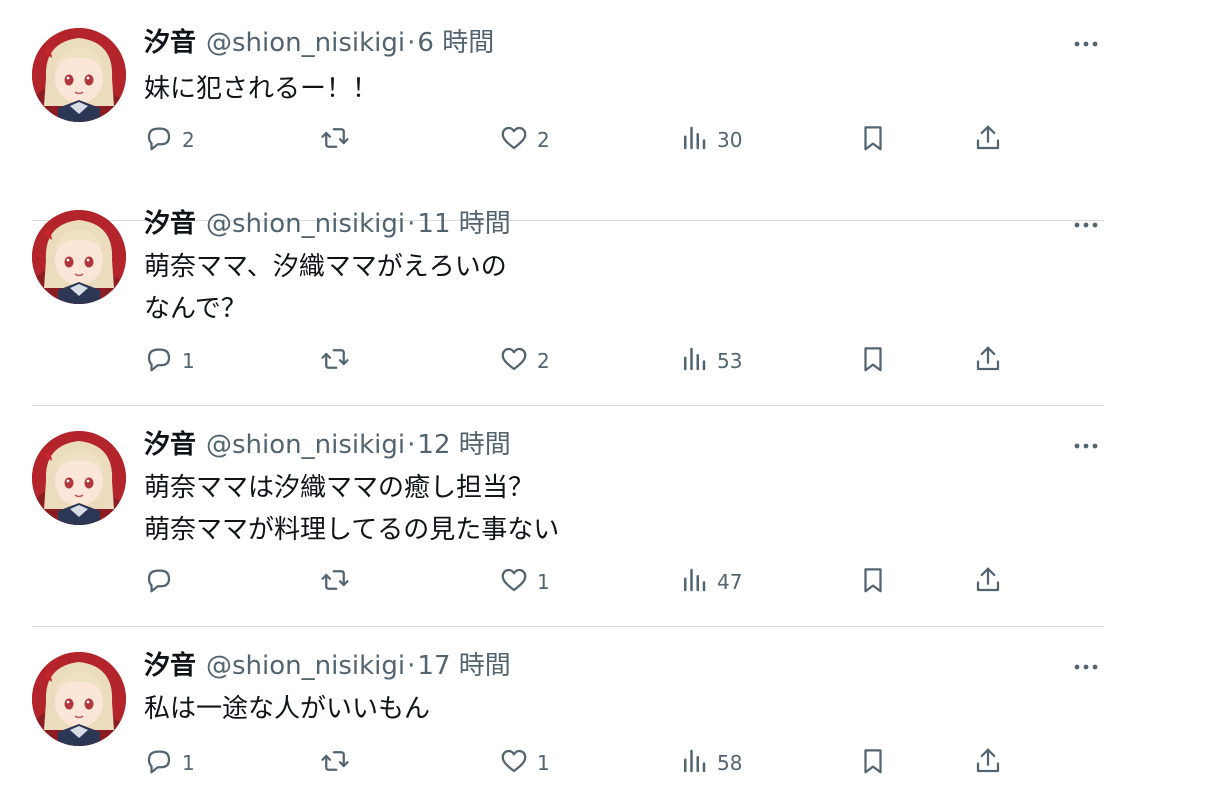 Image resolution: width=1220 pixels, height=800 pixels. I want to click on reply-button, so click(163, 582).